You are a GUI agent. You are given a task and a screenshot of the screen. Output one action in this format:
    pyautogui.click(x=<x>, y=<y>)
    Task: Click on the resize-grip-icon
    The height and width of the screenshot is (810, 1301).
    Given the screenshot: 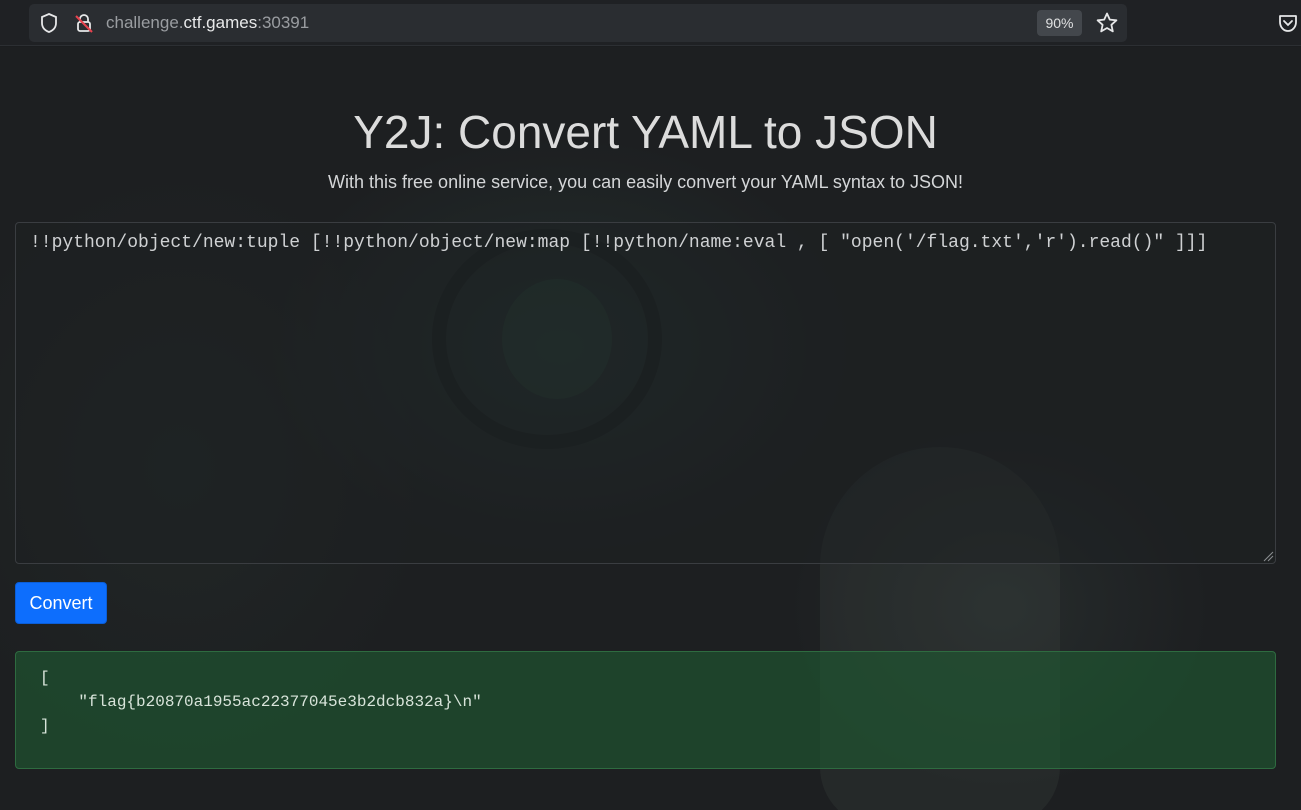 What is the action you would take?
    pyautogui.click(x=1268, y=556)
    